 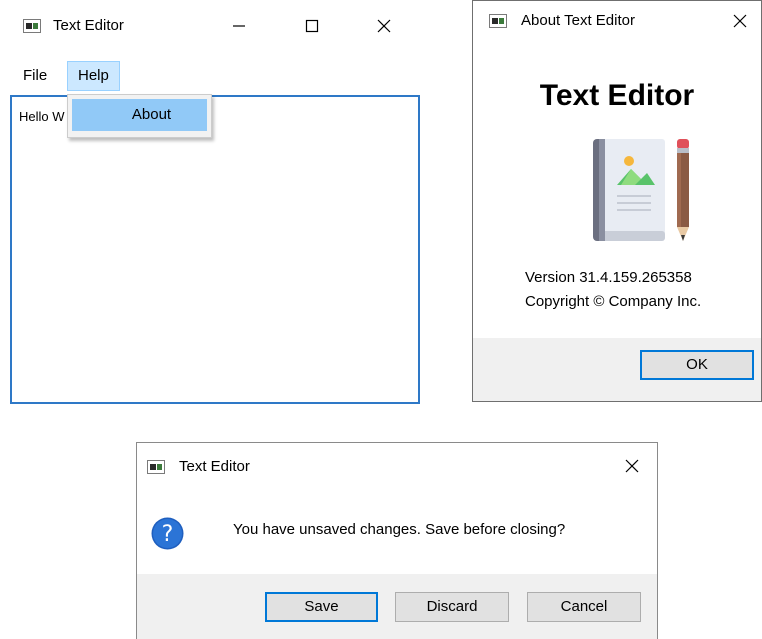 I want to click on dialog-footer: Save Discard Cancel, so click(x=397, y=606).